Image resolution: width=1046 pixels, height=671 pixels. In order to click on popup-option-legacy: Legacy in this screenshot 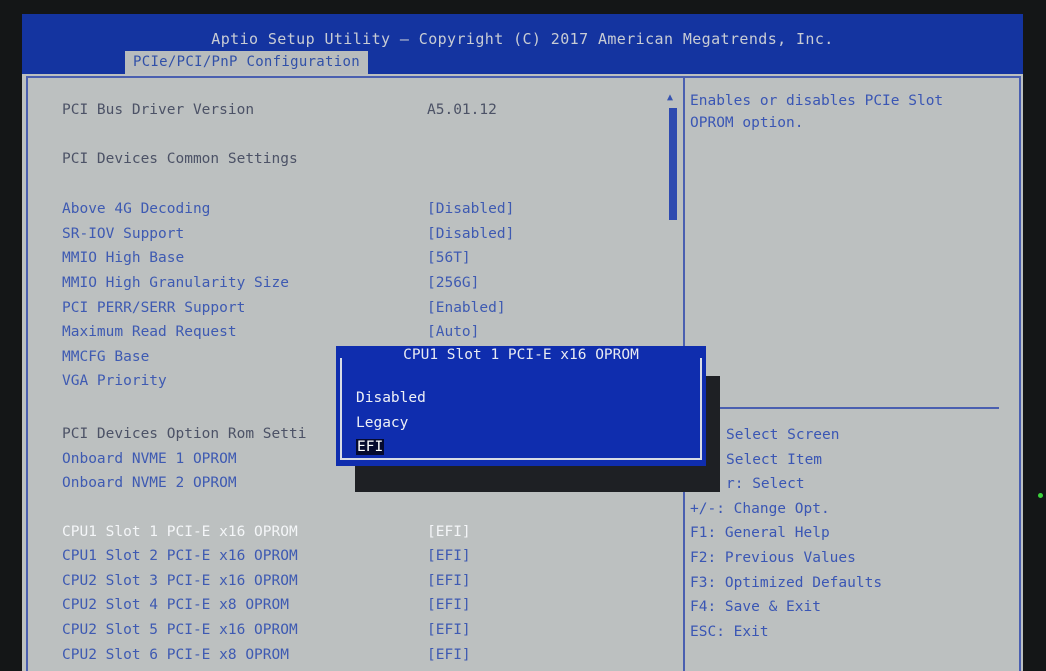, I will do `click(382, 423)`.